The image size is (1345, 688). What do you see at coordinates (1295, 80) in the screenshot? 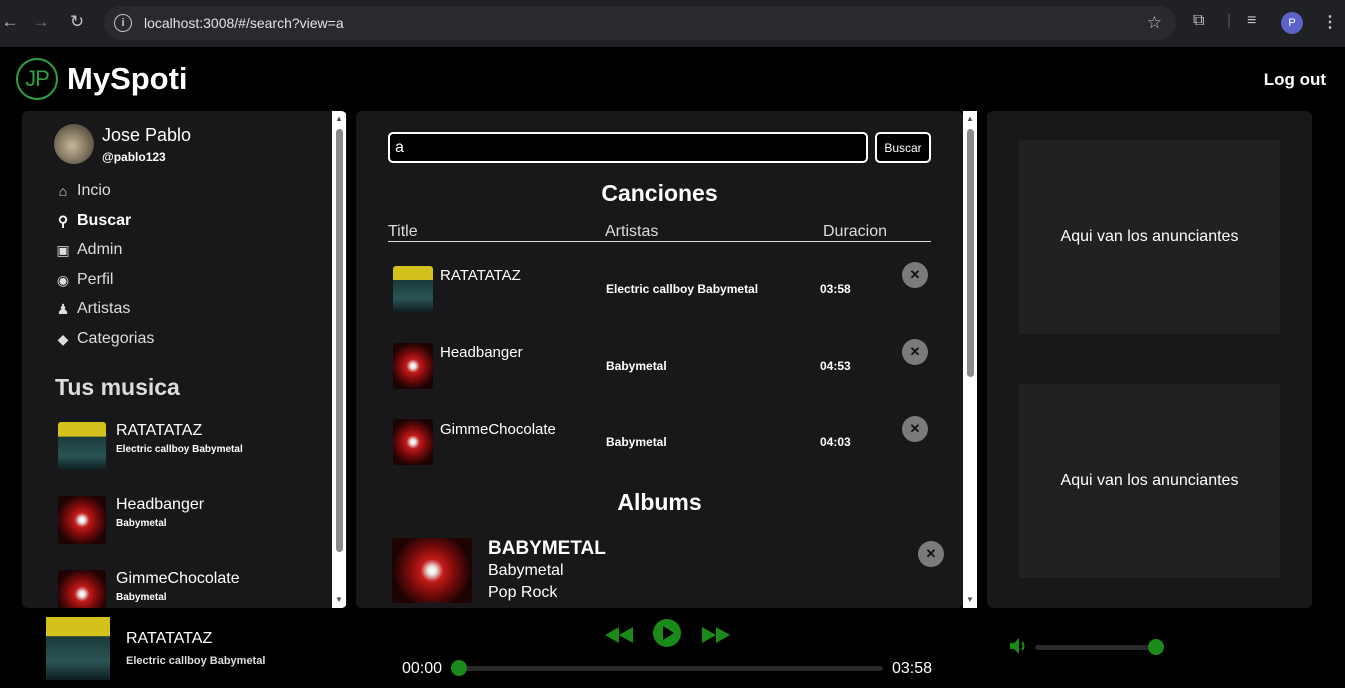
I see `logout-button: Log out` at bounding box center [1295, 80].